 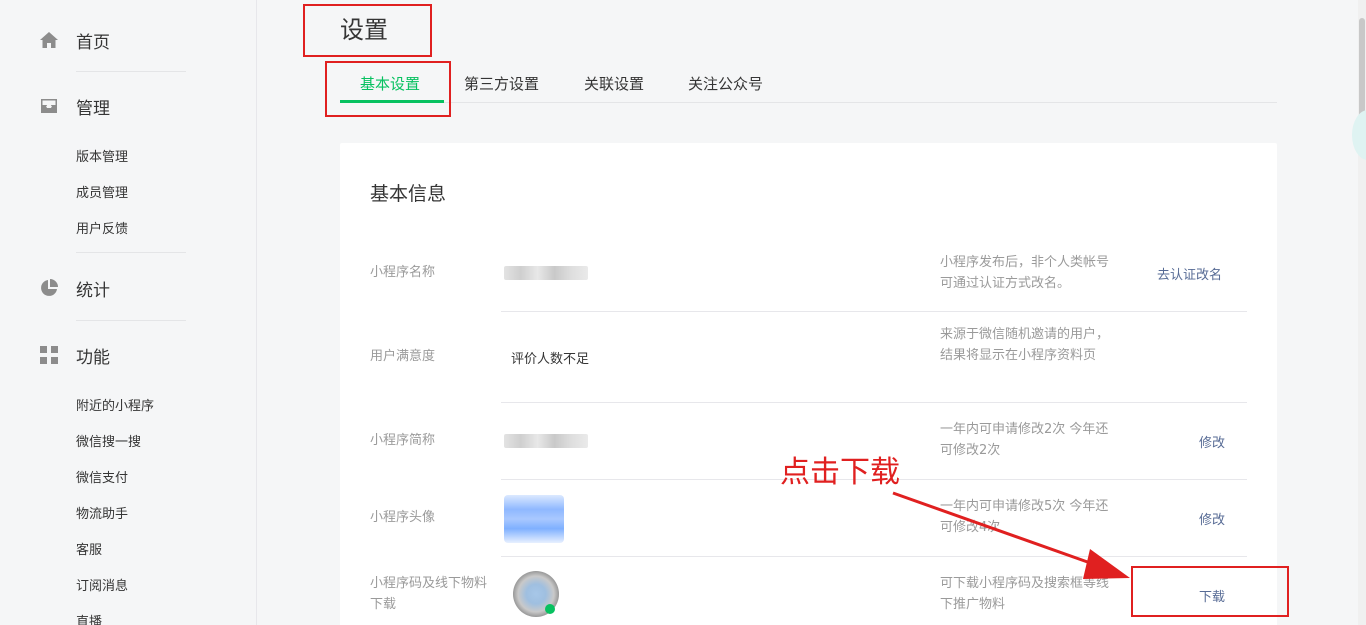 What do you see at coordinates (74, 288) in the screenshot?
I see `sidebar-item-stats: 统计` at bounding box center [74, 288].